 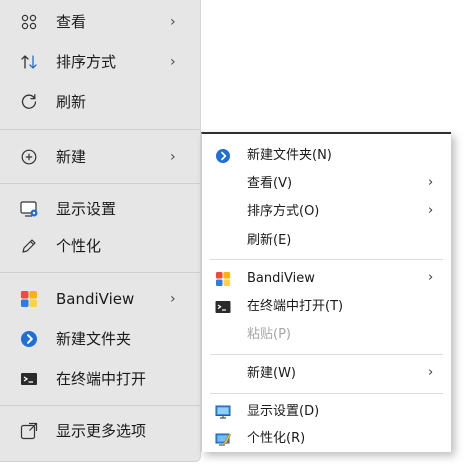 I want to click on menu-item-display-settings: 显示设置, so click(x=102, y=209).